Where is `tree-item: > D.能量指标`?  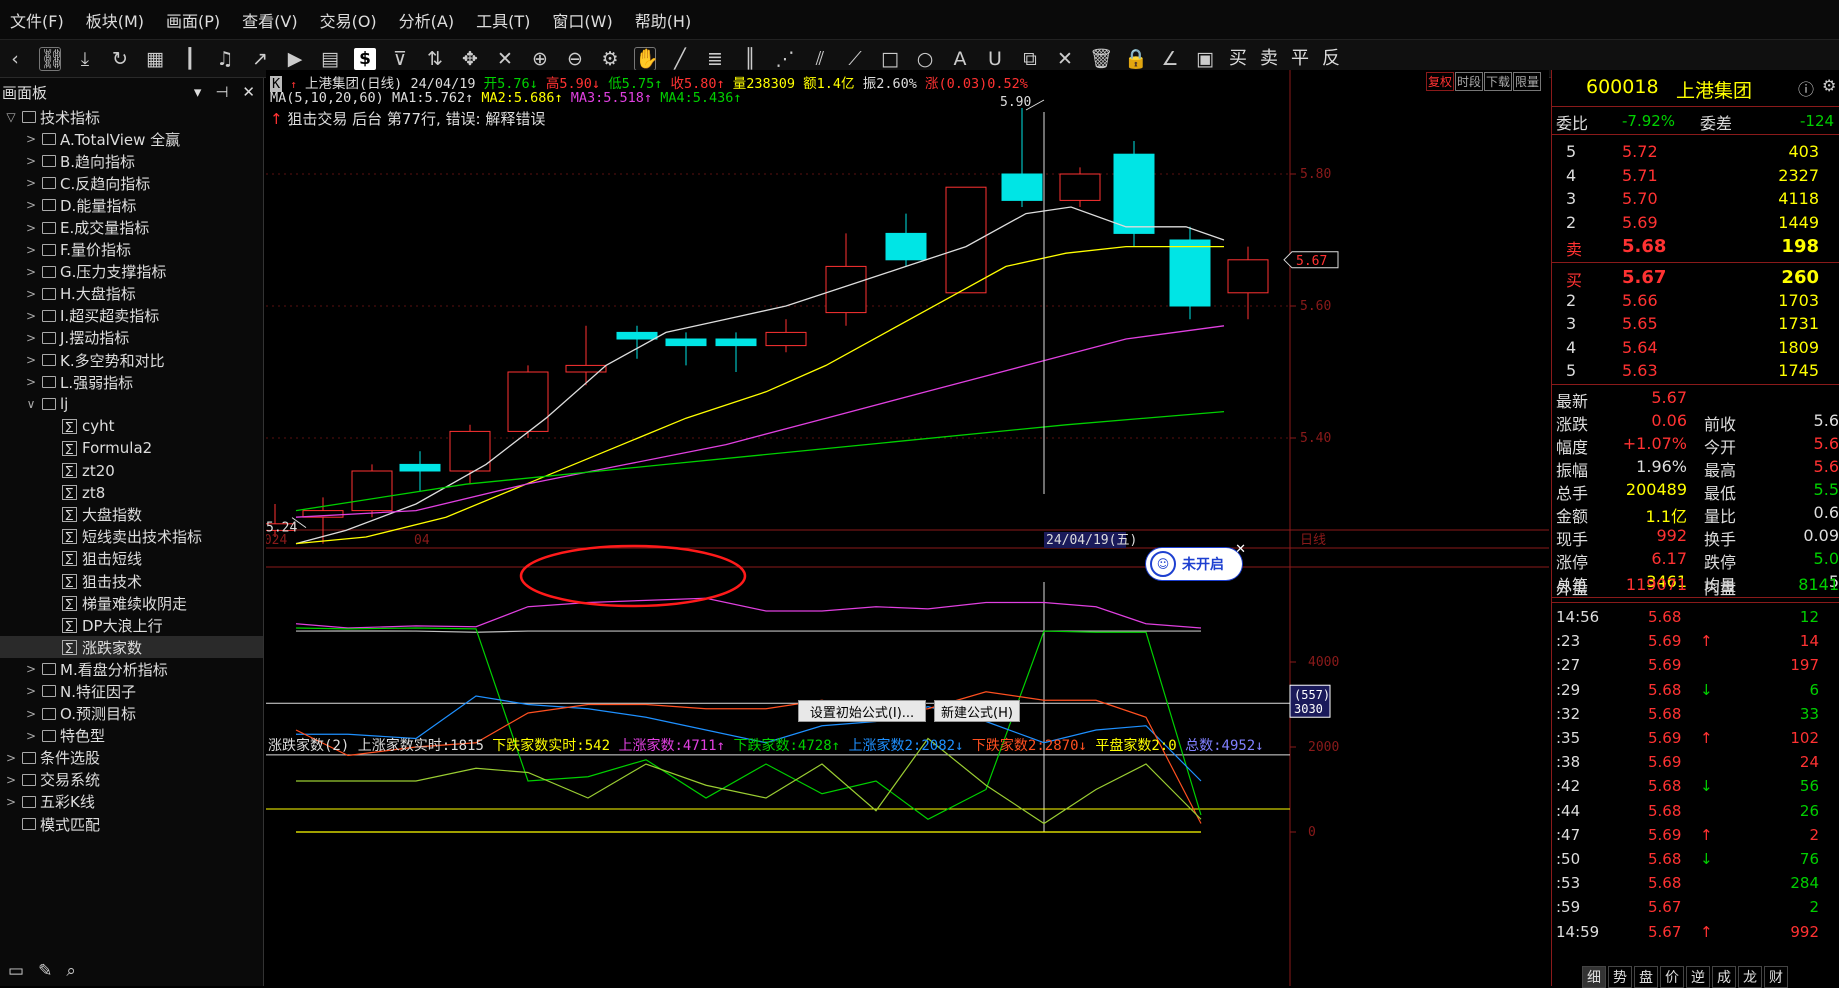
tree-item: > D.能量指标 is located at coordinates (131, 205).